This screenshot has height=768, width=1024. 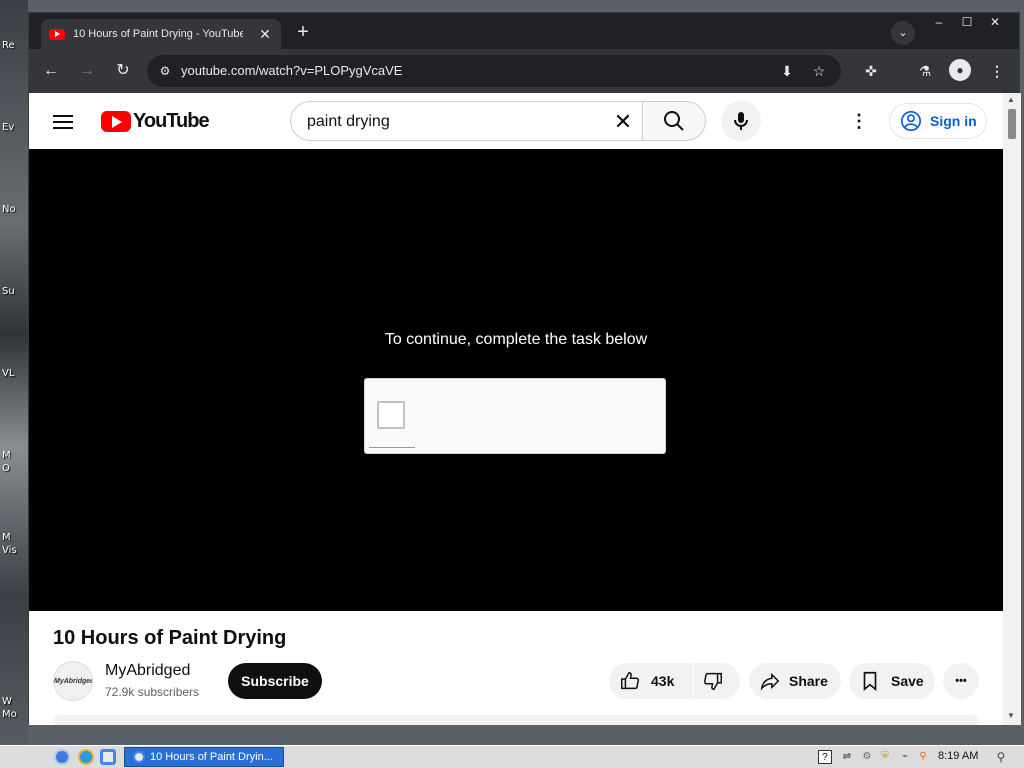 What do you see at coordinates (51, 71) in the screenshot?
I see `back-arrow-icon: ←` at bounding box center [51, 71].